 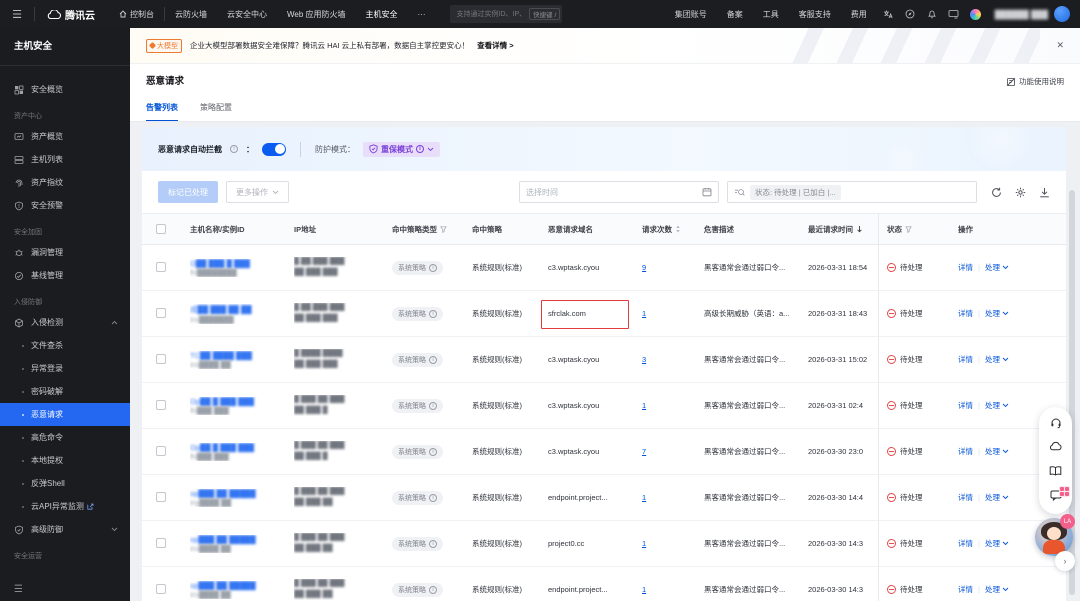 I want to click on host-name-link: 成██ ███ ██ ██, so click(x=239, y=309).